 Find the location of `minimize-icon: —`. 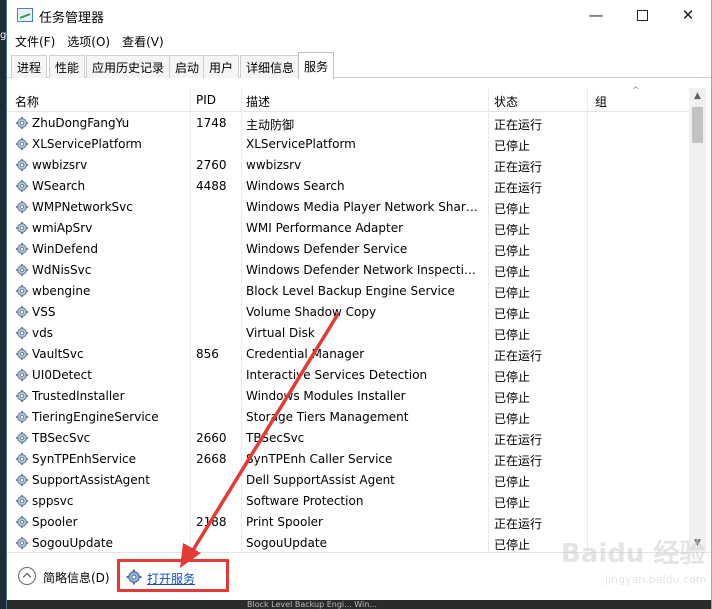

minimize-icon: — is located at coordinates (596, 15).